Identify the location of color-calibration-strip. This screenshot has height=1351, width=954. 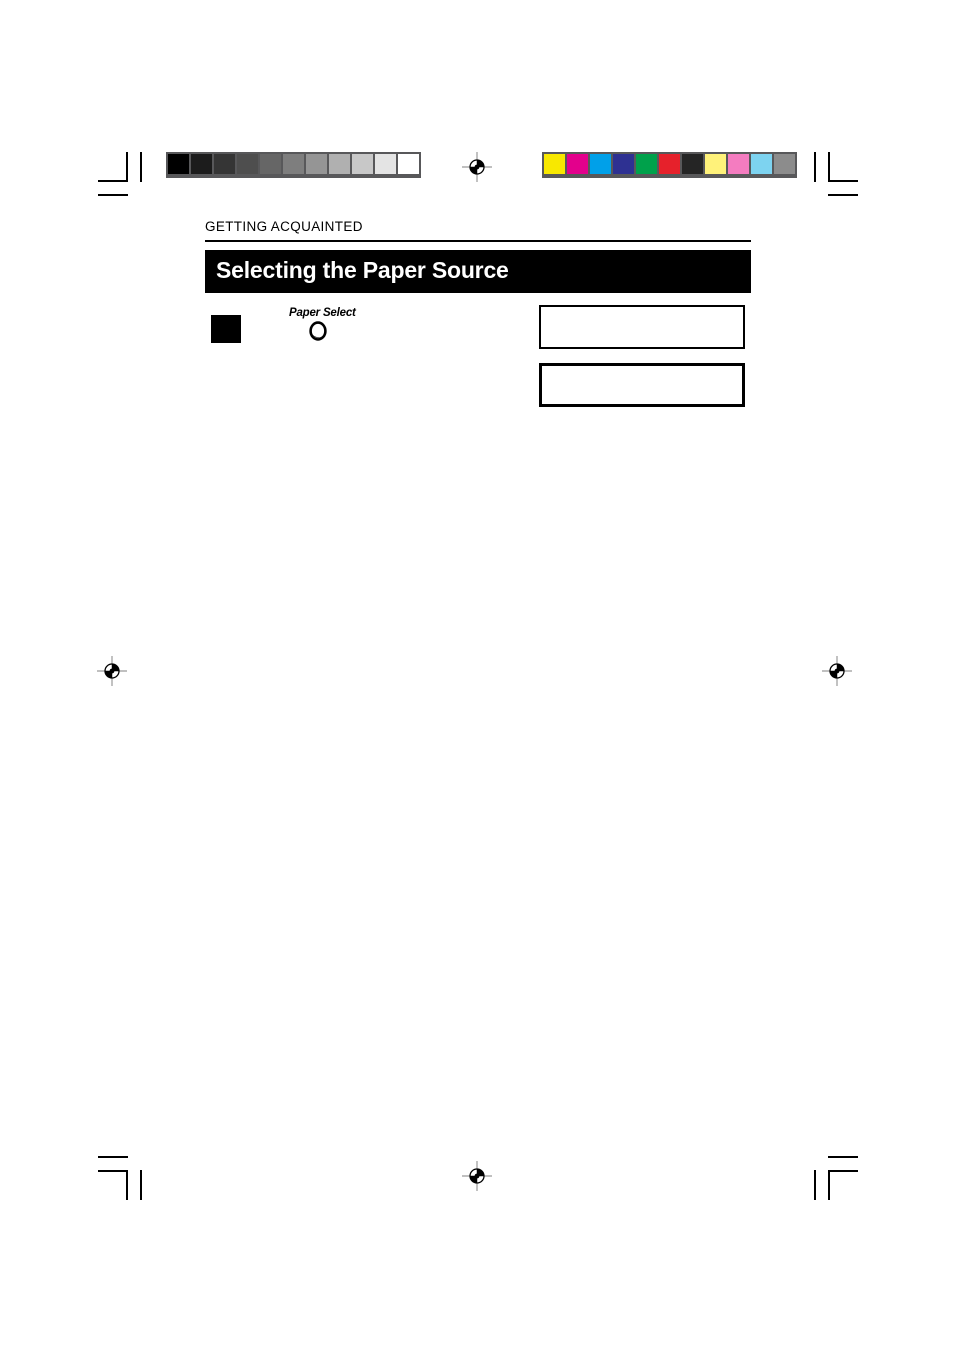
(669, 165).